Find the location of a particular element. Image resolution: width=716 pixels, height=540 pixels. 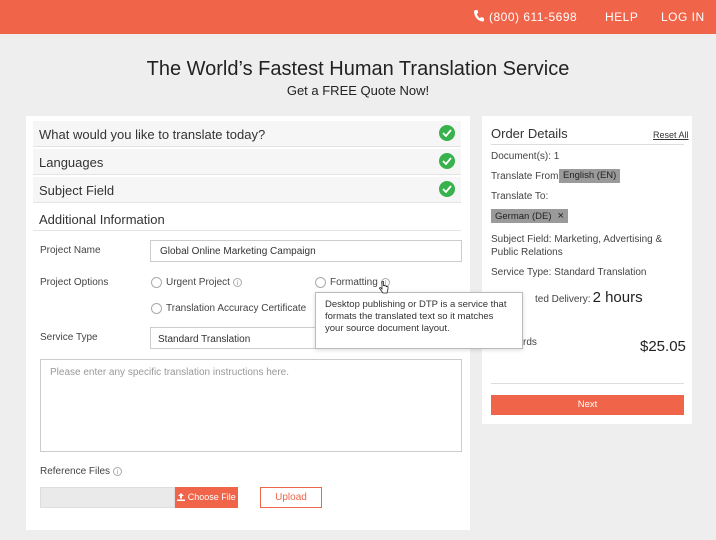

source-language-tag: English (EN) is located at coordinates (590, 176).